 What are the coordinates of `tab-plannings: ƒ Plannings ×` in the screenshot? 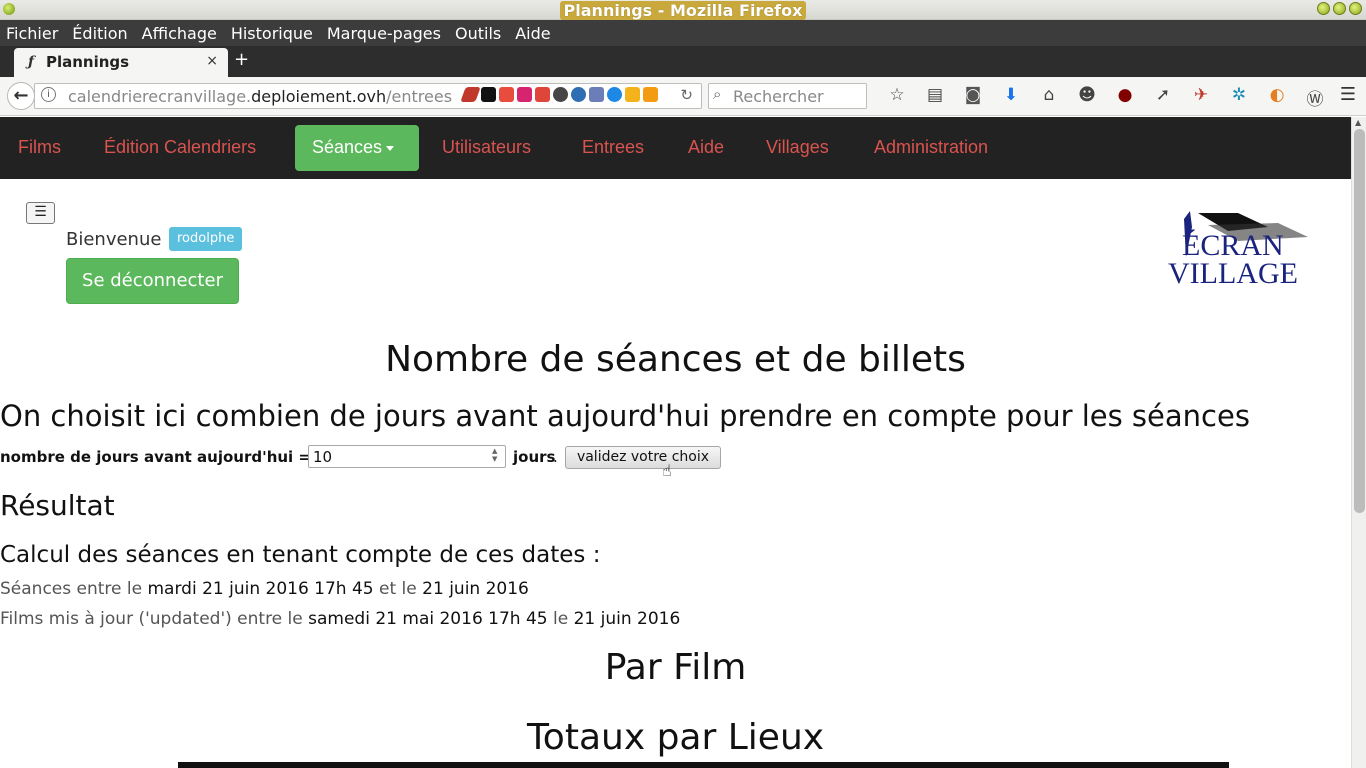 It's located at (121, 62).